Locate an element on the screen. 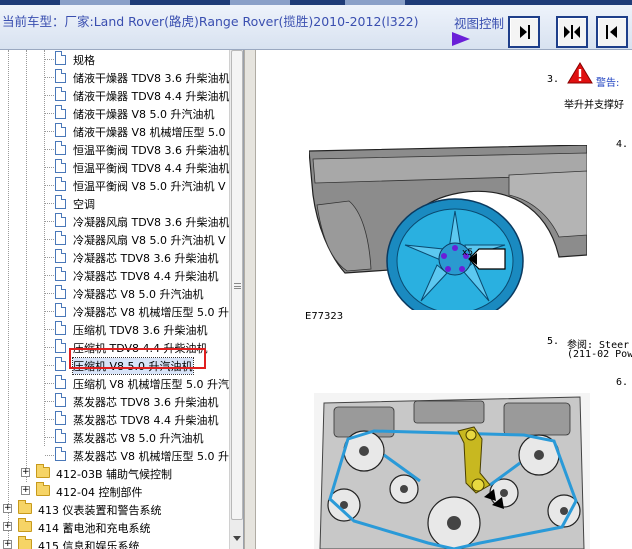 The image size is (632, 549). tree-item-label: 恒温平衡阀 TDV8 4.4 升柴油机 is located at coordinates (151, 168).